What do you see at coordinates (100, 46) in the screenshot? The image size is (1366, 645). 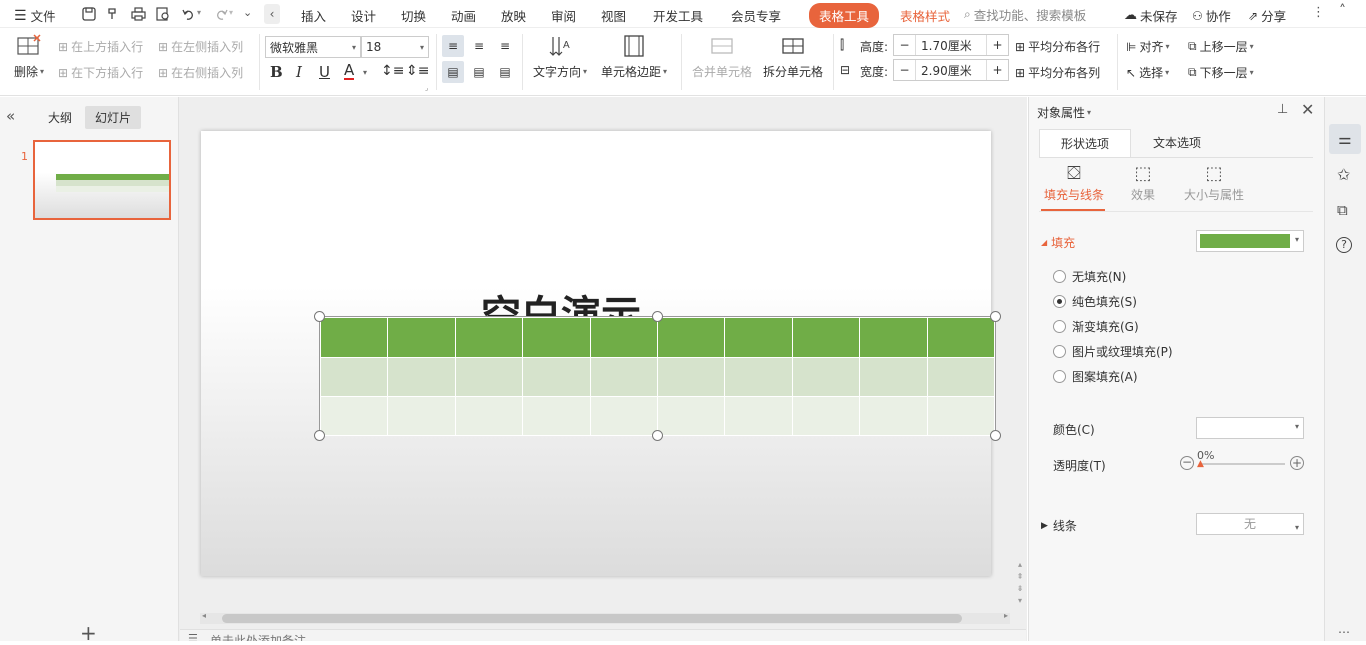 I see `insert-row-above-button: ⊞ 在上方插入行` at bounding box center [100, 46].